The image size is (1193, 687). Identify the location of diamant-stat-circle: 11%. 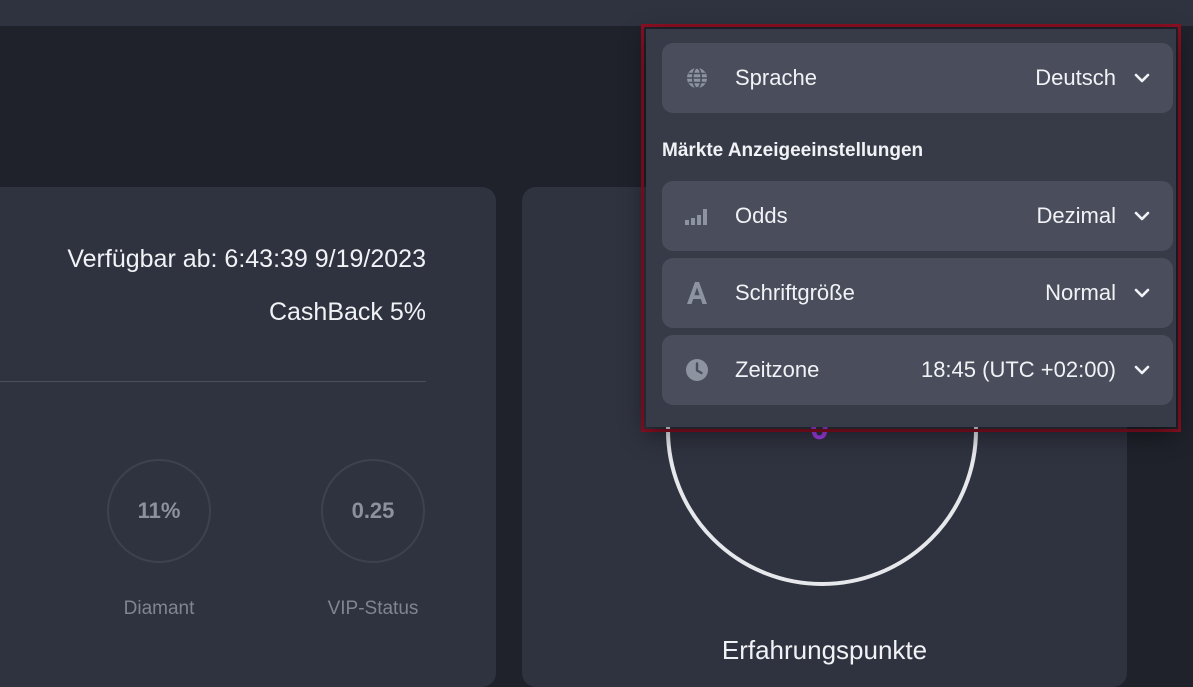
(159, 511).